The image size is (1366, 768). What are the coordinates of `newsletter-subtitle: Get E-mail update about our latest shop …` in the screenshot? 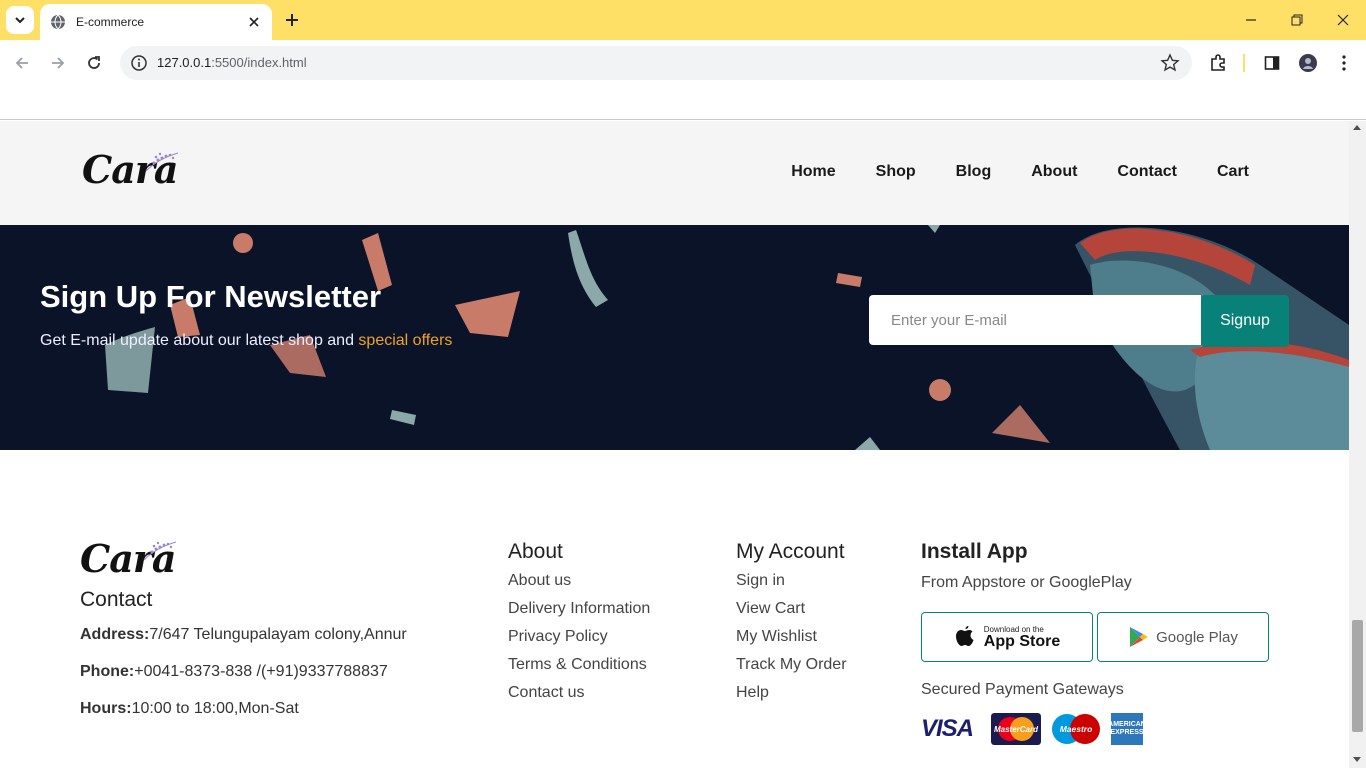 It's located at (246, 340).